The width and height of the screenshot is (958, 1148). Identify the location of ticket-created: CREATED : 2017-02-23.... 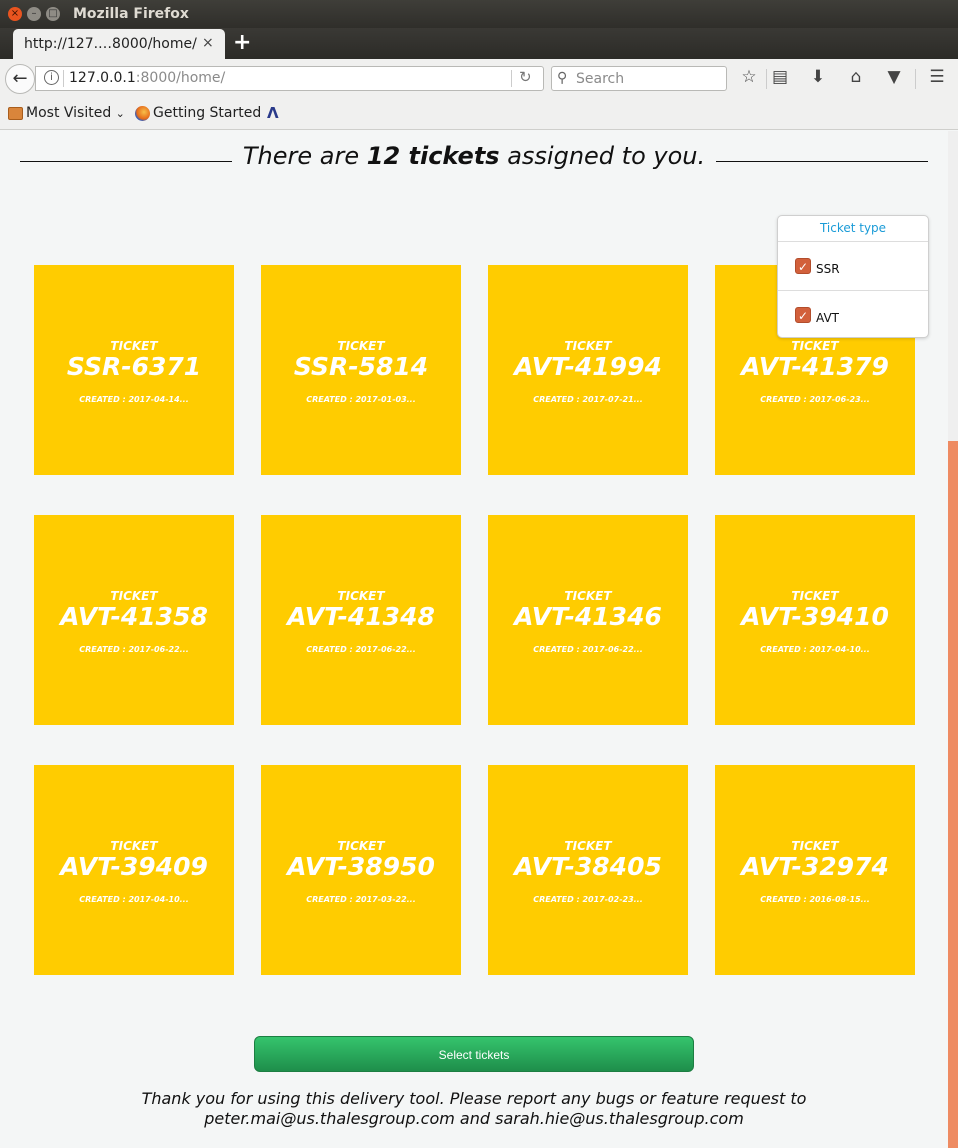
(588, 899).